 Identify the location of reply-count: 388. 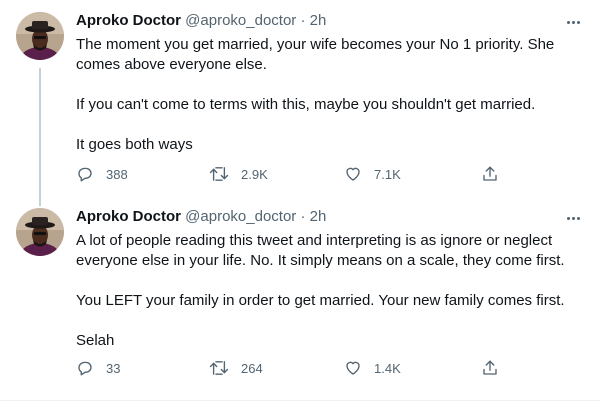
(117, 174).